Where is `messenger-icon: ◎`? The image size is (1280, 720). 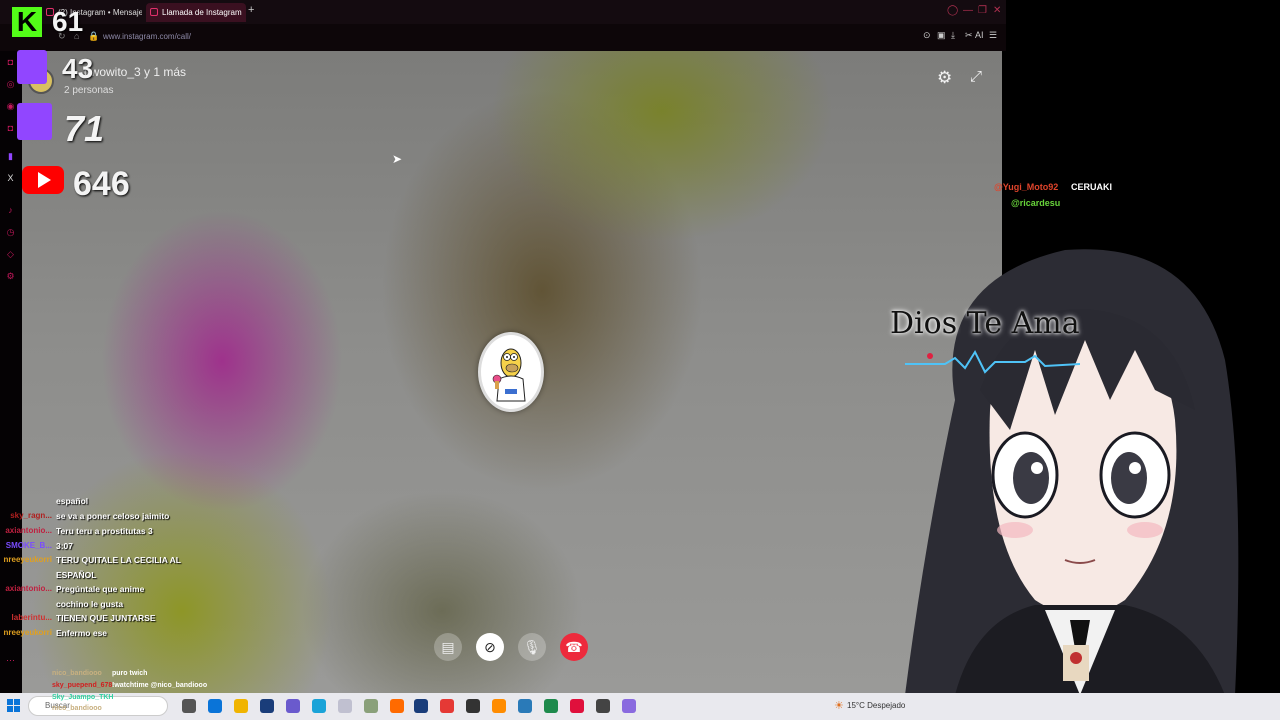 messenger-icon: ◎ is located at coordinates (10, 84).